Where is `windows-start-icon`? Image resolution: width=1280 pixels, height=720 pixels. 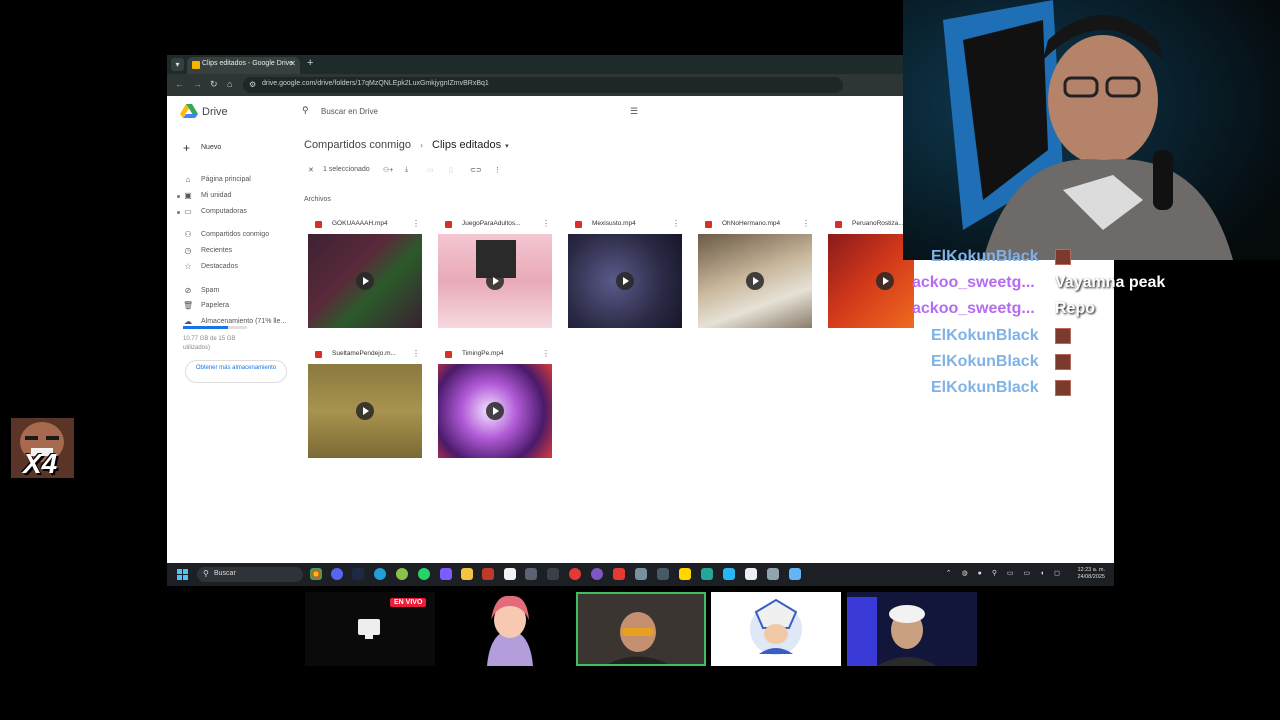
windows-start-icon is located at coordinates (182, 574).